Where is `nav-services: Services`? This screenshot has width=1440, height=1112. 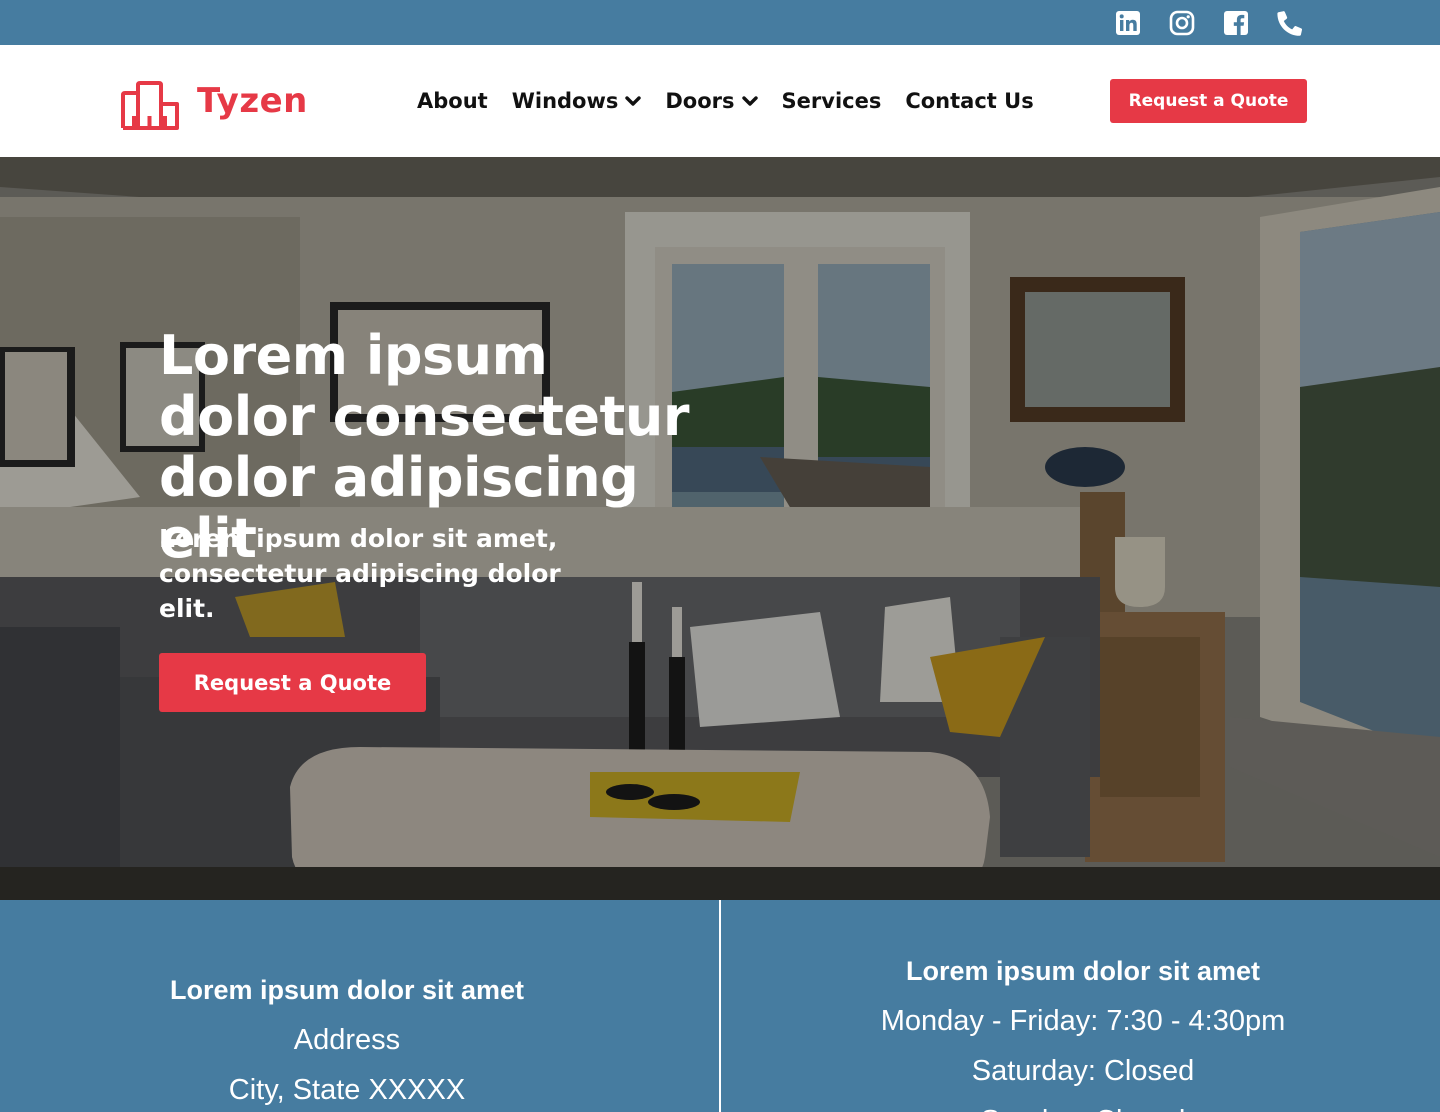 nav-services: Services is located at coordinates (832, 101).